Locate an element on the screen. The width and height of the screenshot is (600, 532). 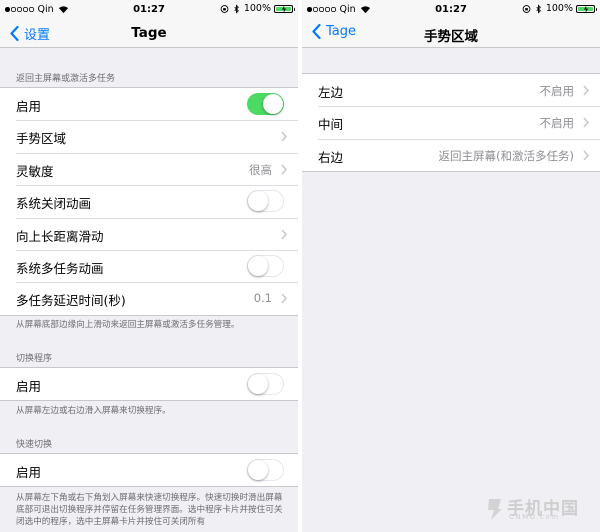
row-left-edge: 左边 不启用 is located at coordinates (451, 90).